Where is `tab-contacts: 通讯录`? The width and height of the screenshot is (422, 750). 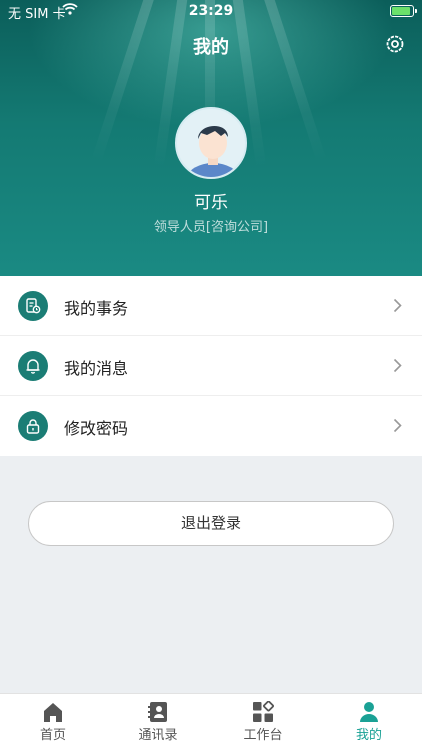 tab-contacts: 通讯录 is located at coordinates (158, 722).